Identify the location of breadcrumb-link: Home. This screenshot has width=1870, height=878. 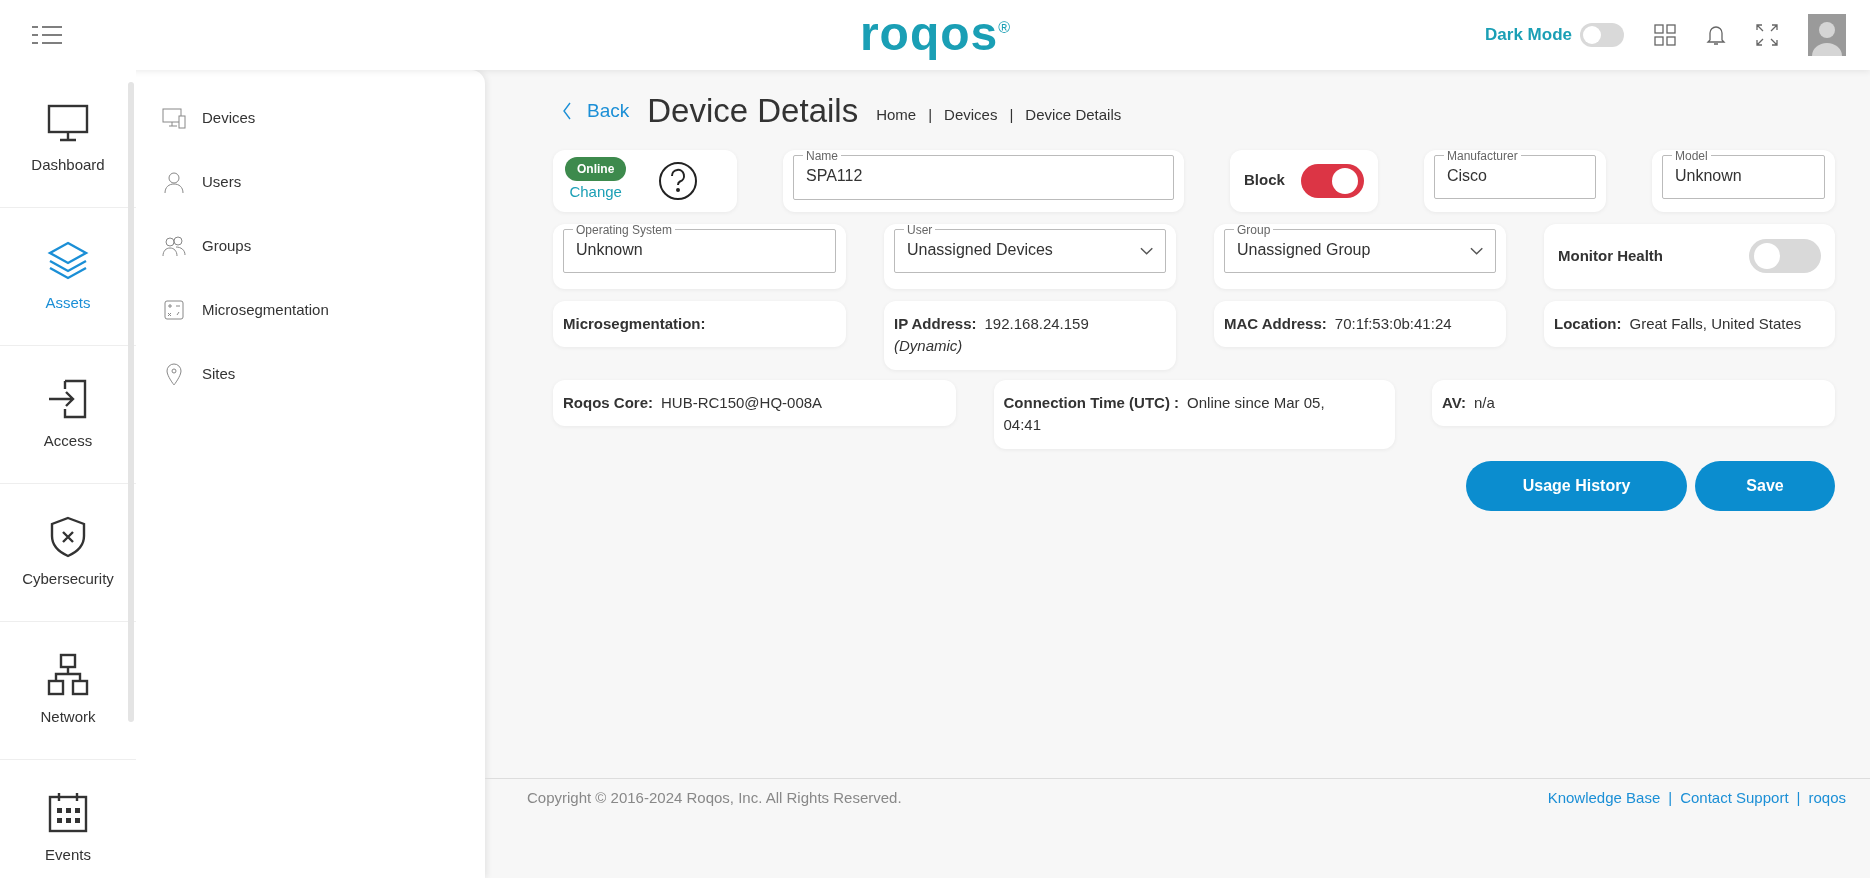
(896, 114).